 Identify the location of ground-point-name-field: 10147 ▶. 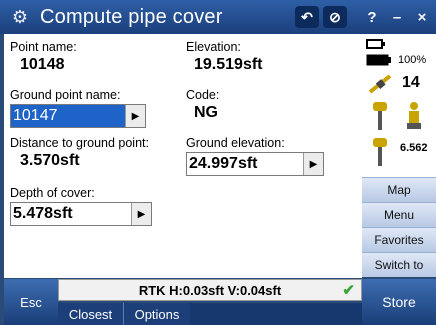
(78, 116).